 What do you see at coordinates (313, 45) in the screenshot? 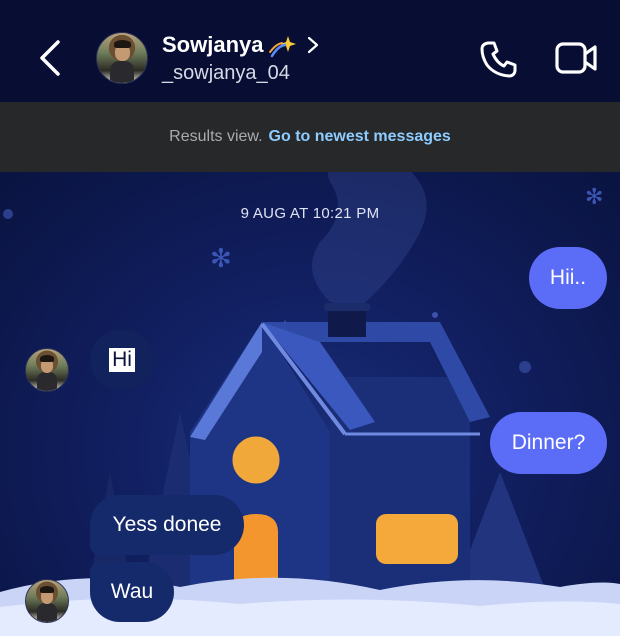
I see `chevron-right-icon` at bounding box center [313, 45].